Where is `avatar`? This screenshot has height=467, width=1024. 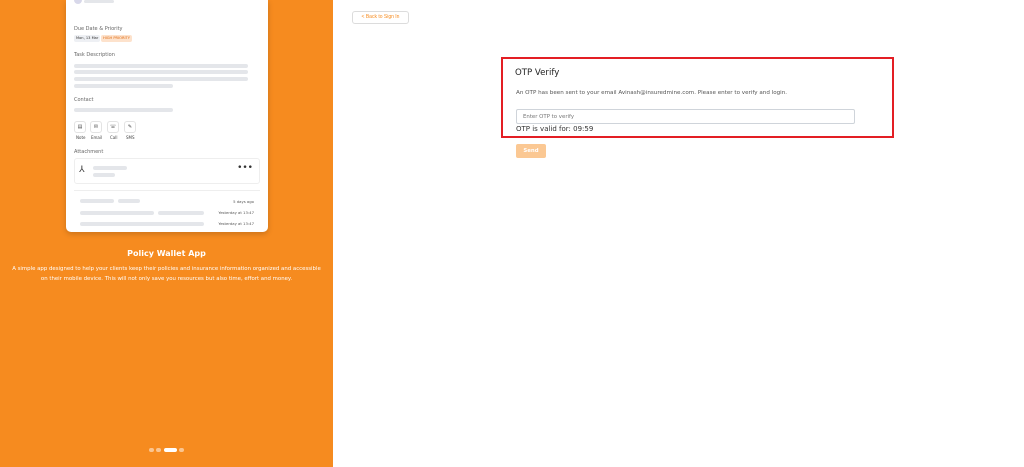 avatar is located at coordinates (78, 2).